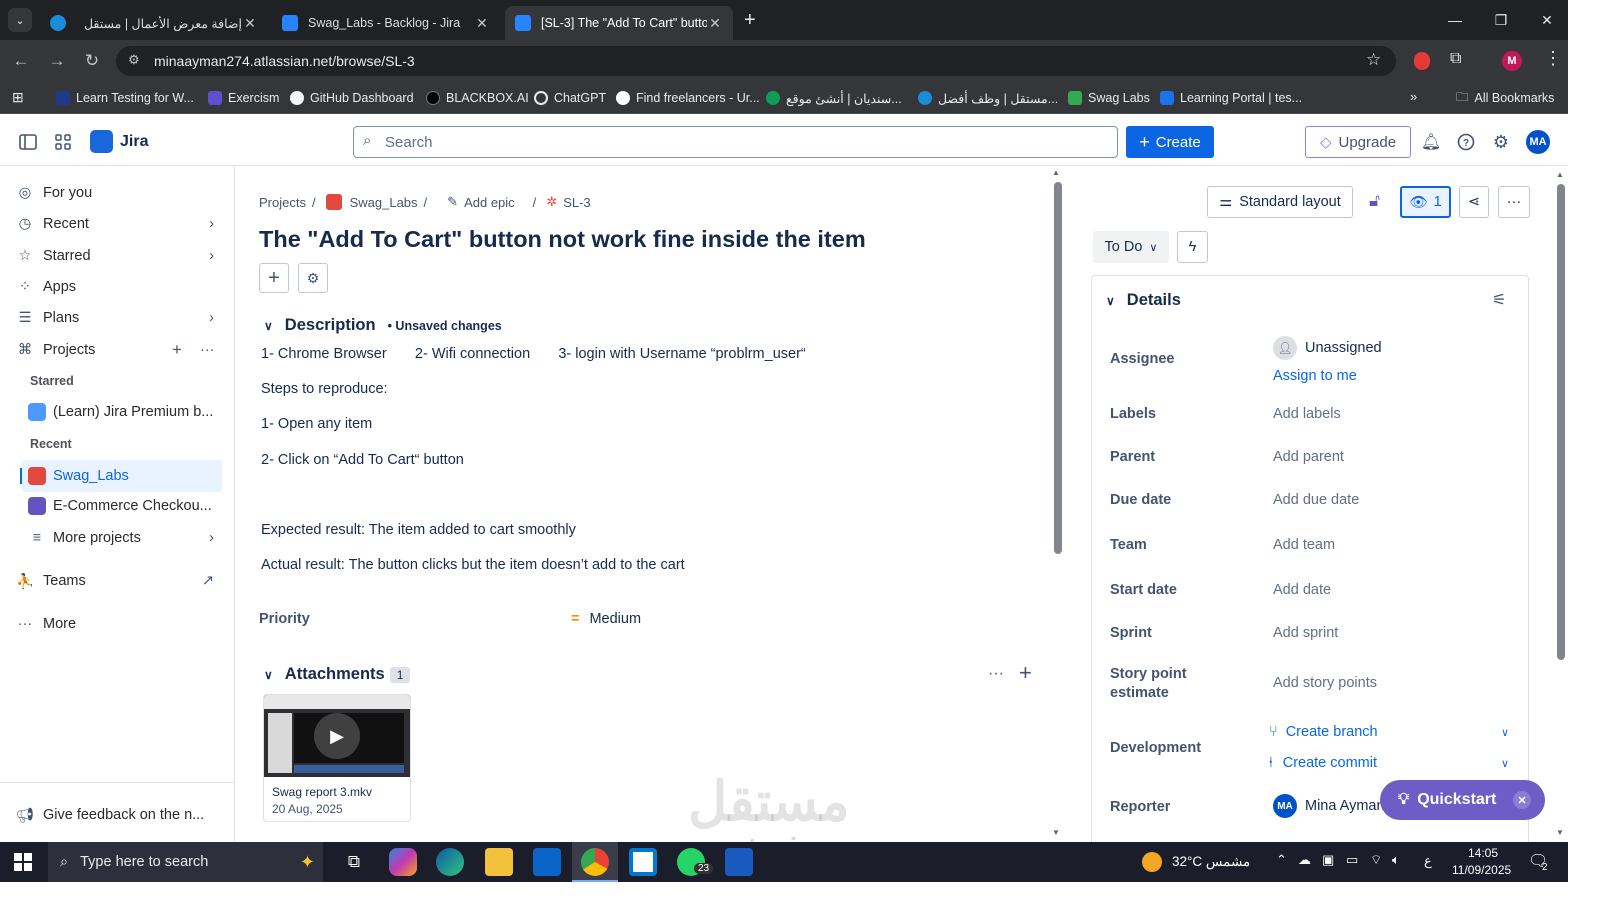  I want to click on bookmark-star-icon: ☆, so click(1373, 60).